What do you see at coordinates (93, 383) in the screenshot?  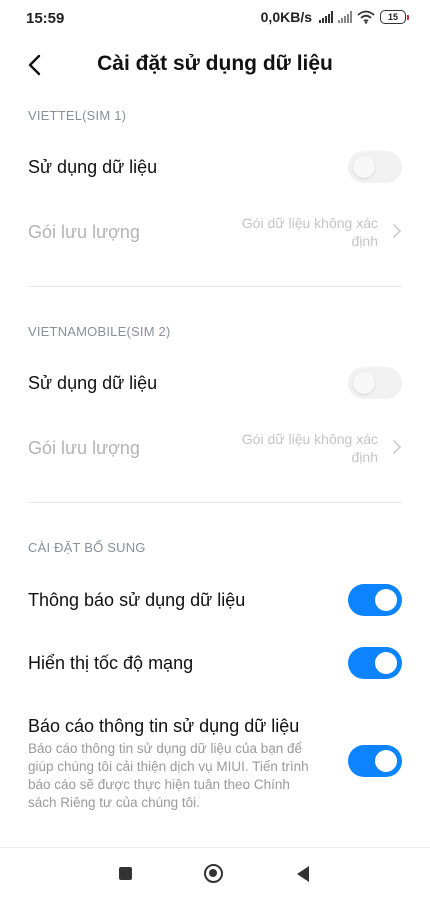 I see `sim2-data-usage-label: Sử dụng dữ liệu` at bounding box center [93, 383].